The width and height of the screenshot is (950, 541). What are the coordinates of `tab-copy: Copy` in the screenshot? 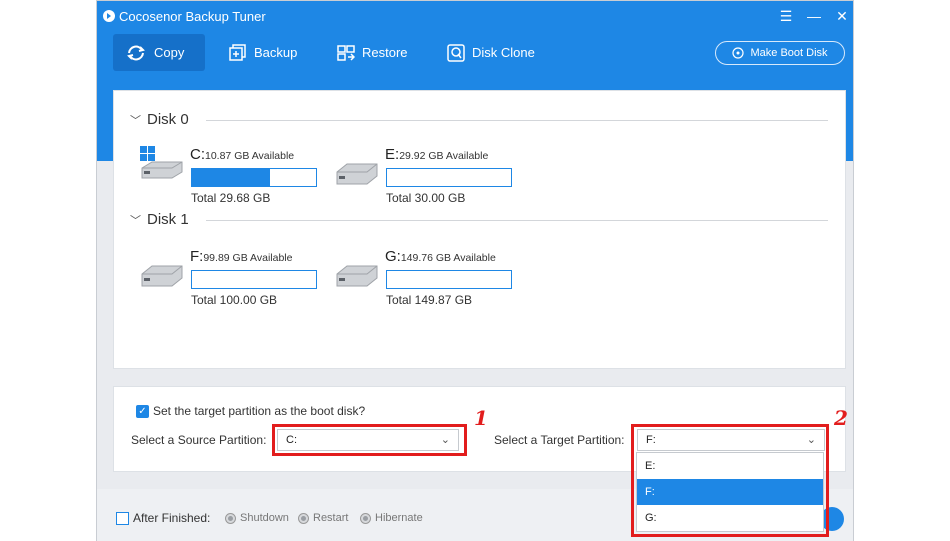 It's located at (159, 52).